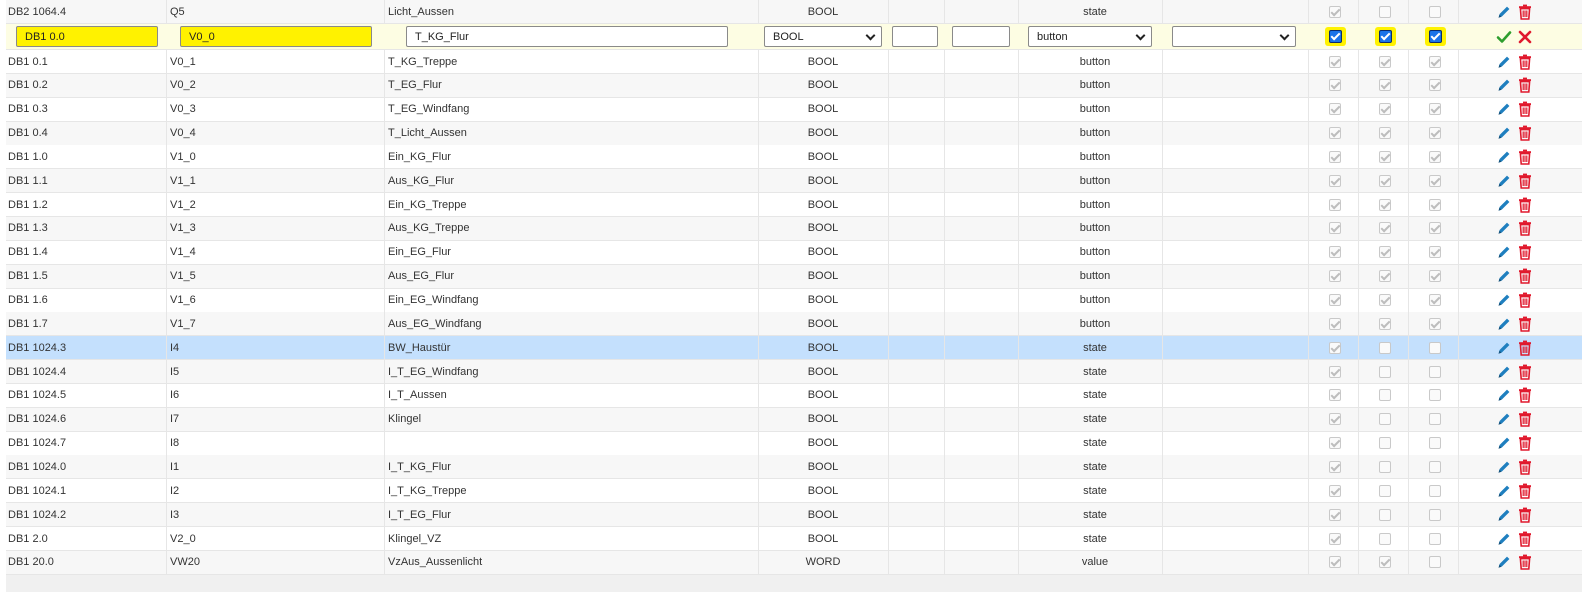  What do you see at coordinates (794, 205) in the screenshot?
I see `table-row: DB1 1.2 V1_2 Ein_KG_Treppe BOOL button` at bounding box center [794, 205].